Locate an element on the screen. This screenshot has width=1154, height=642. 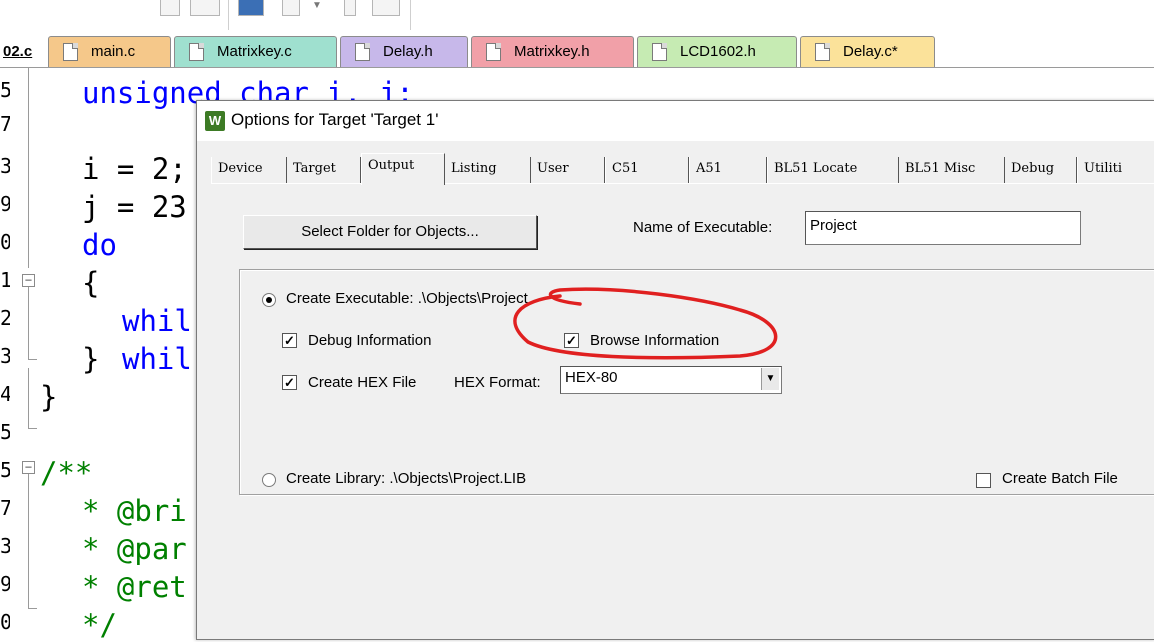
tab-debug: Debug is located at coordinates (1041, 170).